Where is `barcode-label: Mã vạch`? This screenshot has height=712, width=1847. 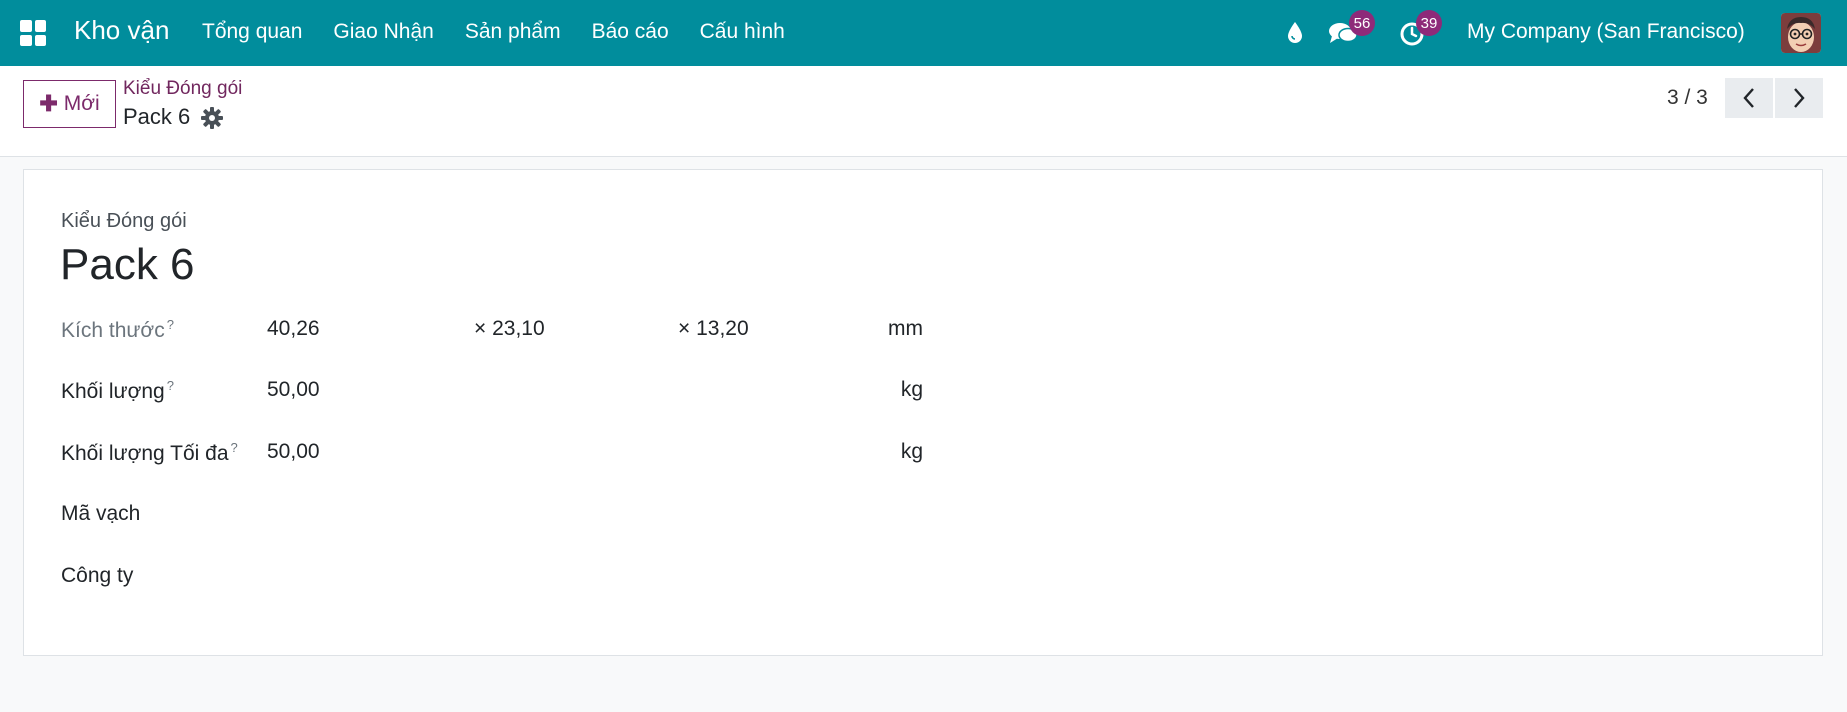 barcode-label: Mã vạch is located at coordinates (101, 513).